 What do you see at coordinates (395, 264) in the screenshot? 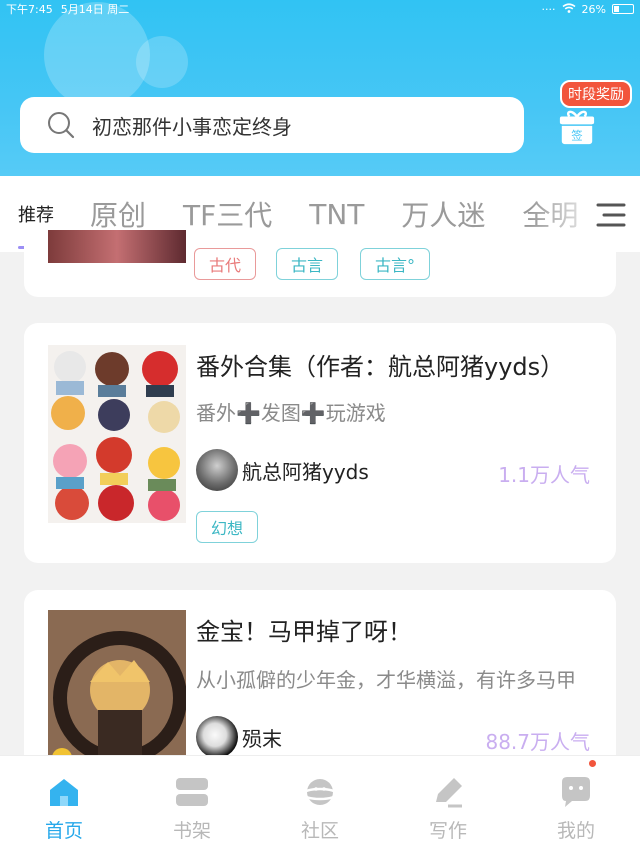
I see `tag-chip: 古言°` at bounding box center [395, 264].